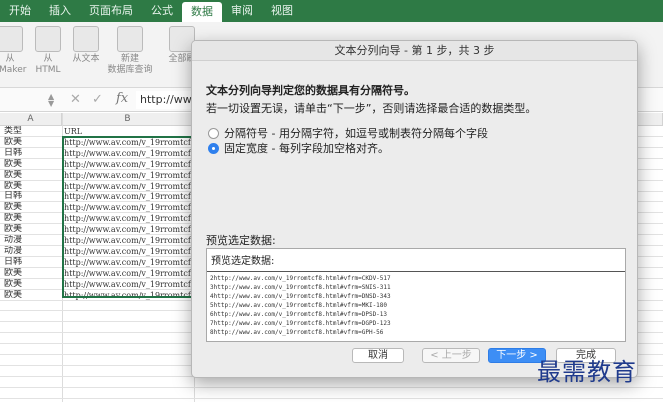 This screenshot has width=663, height=402. I want to click on fixed-width-option-label: 固定宽度 - 每列字段加空格对齐。, so click(306, 148).